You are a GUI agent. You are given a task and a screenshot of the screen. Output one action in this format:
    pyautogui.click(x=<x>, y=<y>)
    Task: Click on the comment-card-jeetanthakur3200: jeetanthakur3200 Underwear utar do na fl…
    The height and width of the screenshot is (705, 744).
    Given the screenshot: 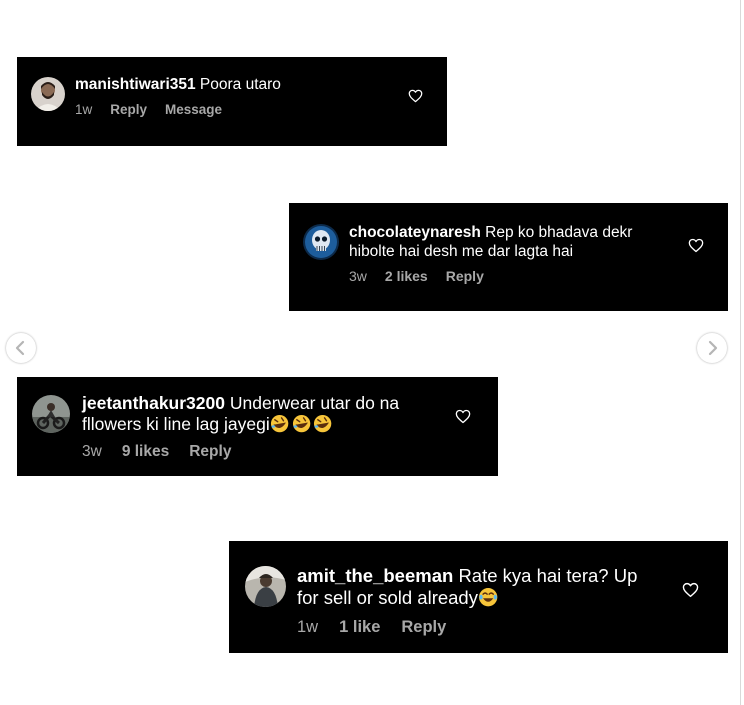 What is the action you would take?
    pyautogui.click(x=257, y=426)
    